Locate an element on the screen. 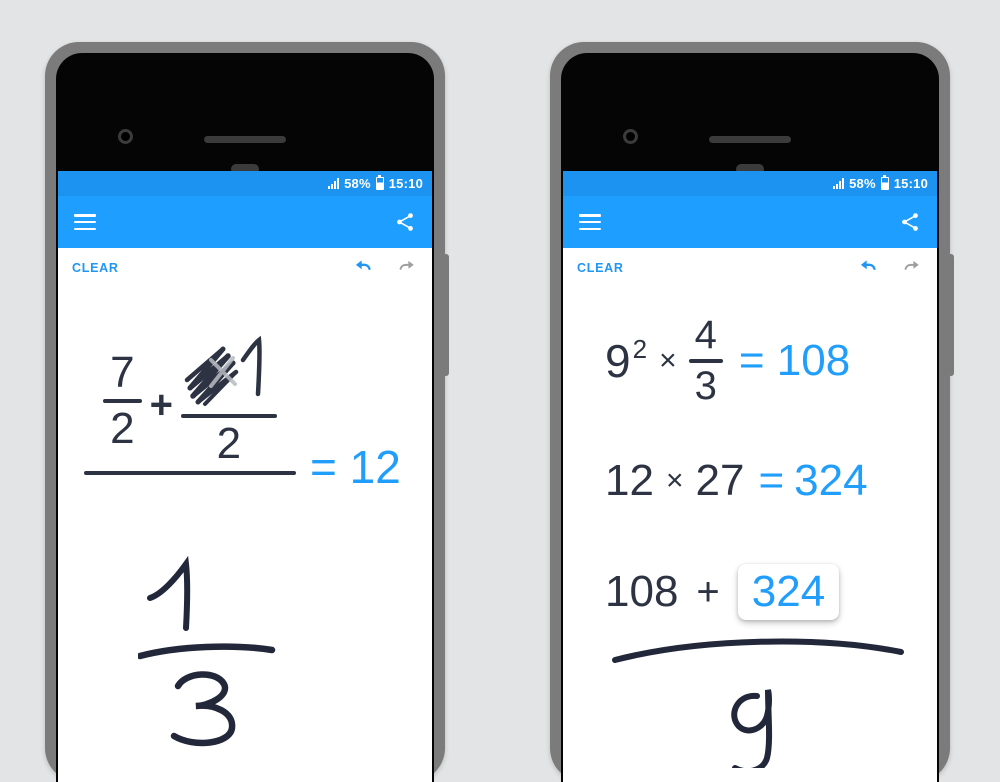  power-button-left is located at coordinates (446, 315).